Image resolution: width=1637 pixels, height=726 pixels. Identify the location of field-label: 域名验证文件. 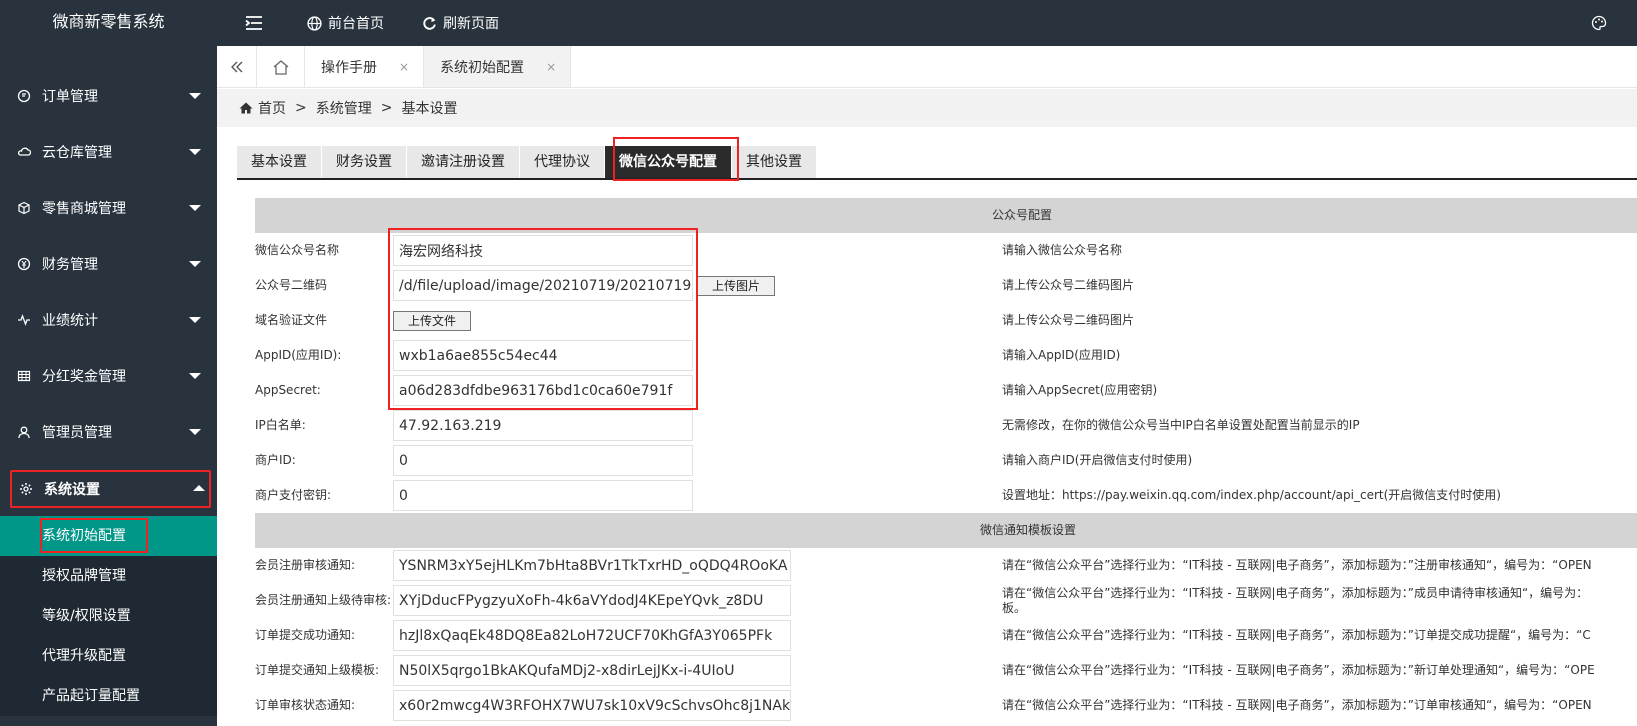
(291, 320).